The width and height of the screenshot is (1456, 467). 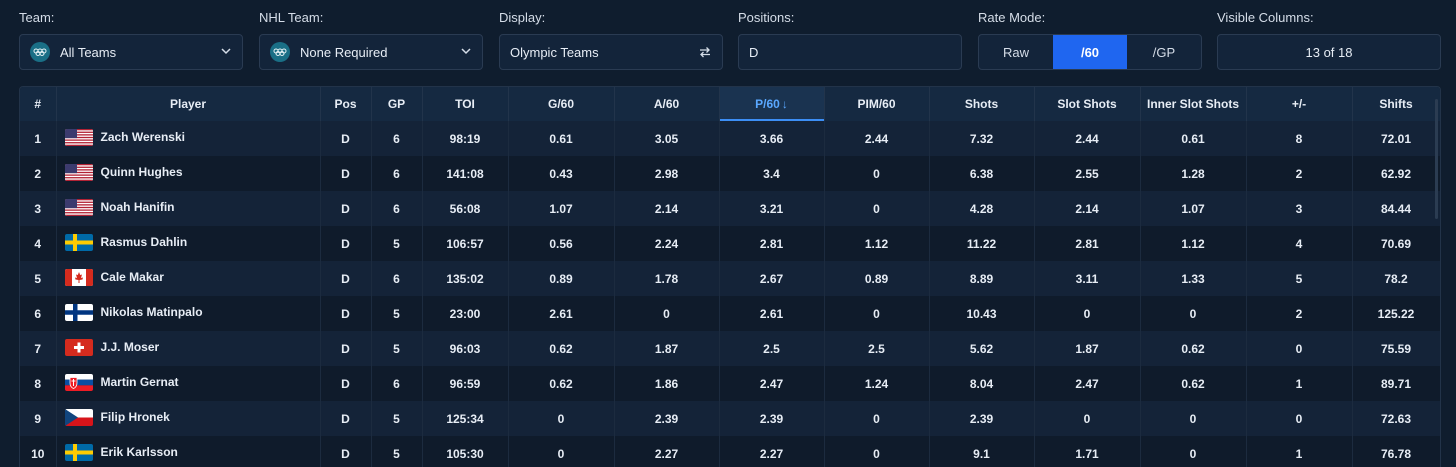 I want to click on column-header-plus-minus: +/-, so click(x=1299, y=104).